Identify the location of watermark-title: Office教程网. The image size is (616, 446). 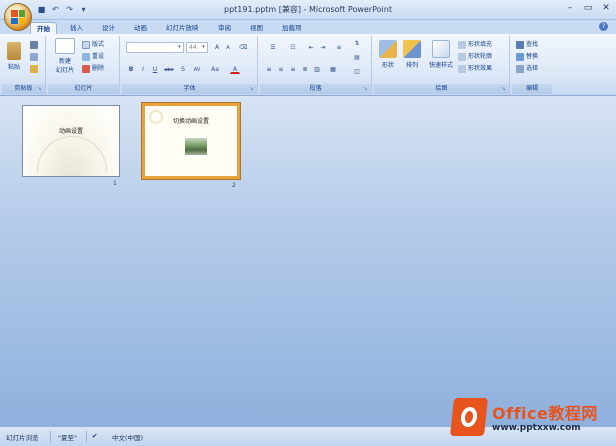
(545, 413).